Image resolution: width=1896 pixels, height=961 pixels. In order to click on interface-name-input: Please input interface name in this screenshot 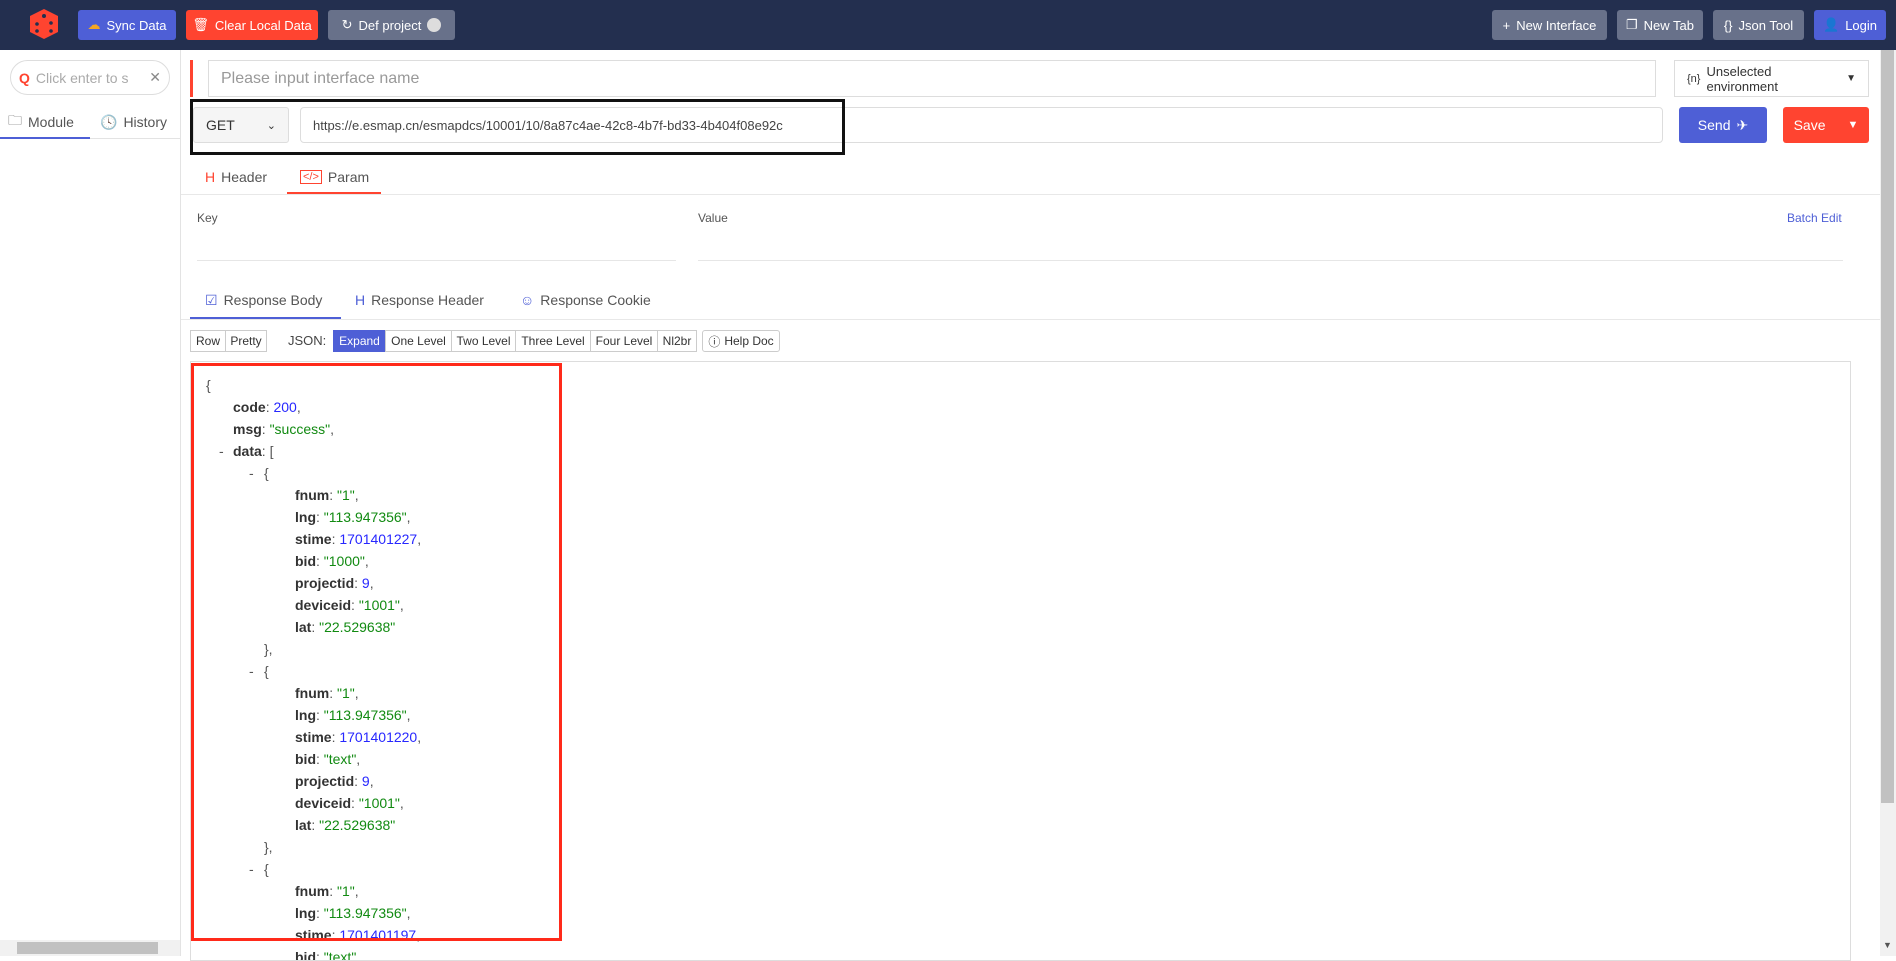, I will do `click(932, 78)`.